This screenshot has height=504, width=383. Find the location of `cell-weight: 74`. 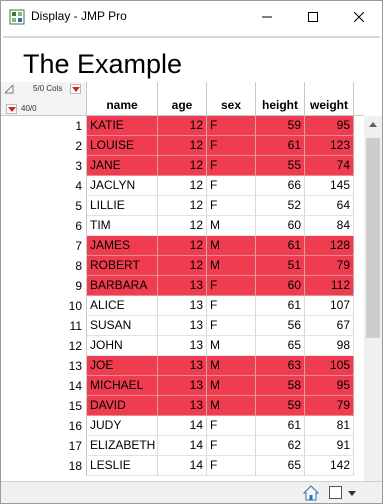

cell-weight: 74 is located at coordinates (329, 166).